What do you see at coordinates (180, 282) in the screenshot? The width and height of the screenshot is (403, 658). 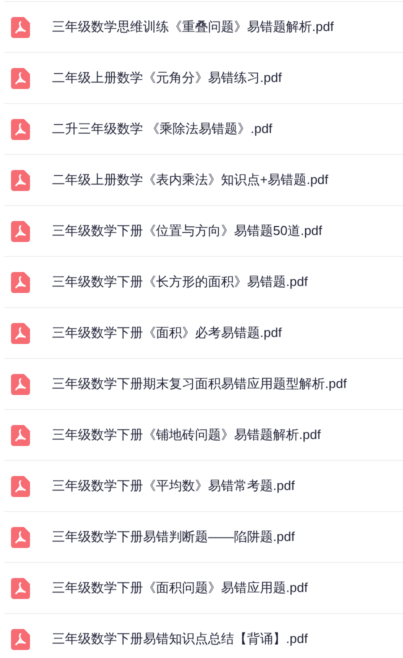 I see `file-name: 三年级数学下册《长方形的面积》易错题.pdf` at bounding box center [180, 282].